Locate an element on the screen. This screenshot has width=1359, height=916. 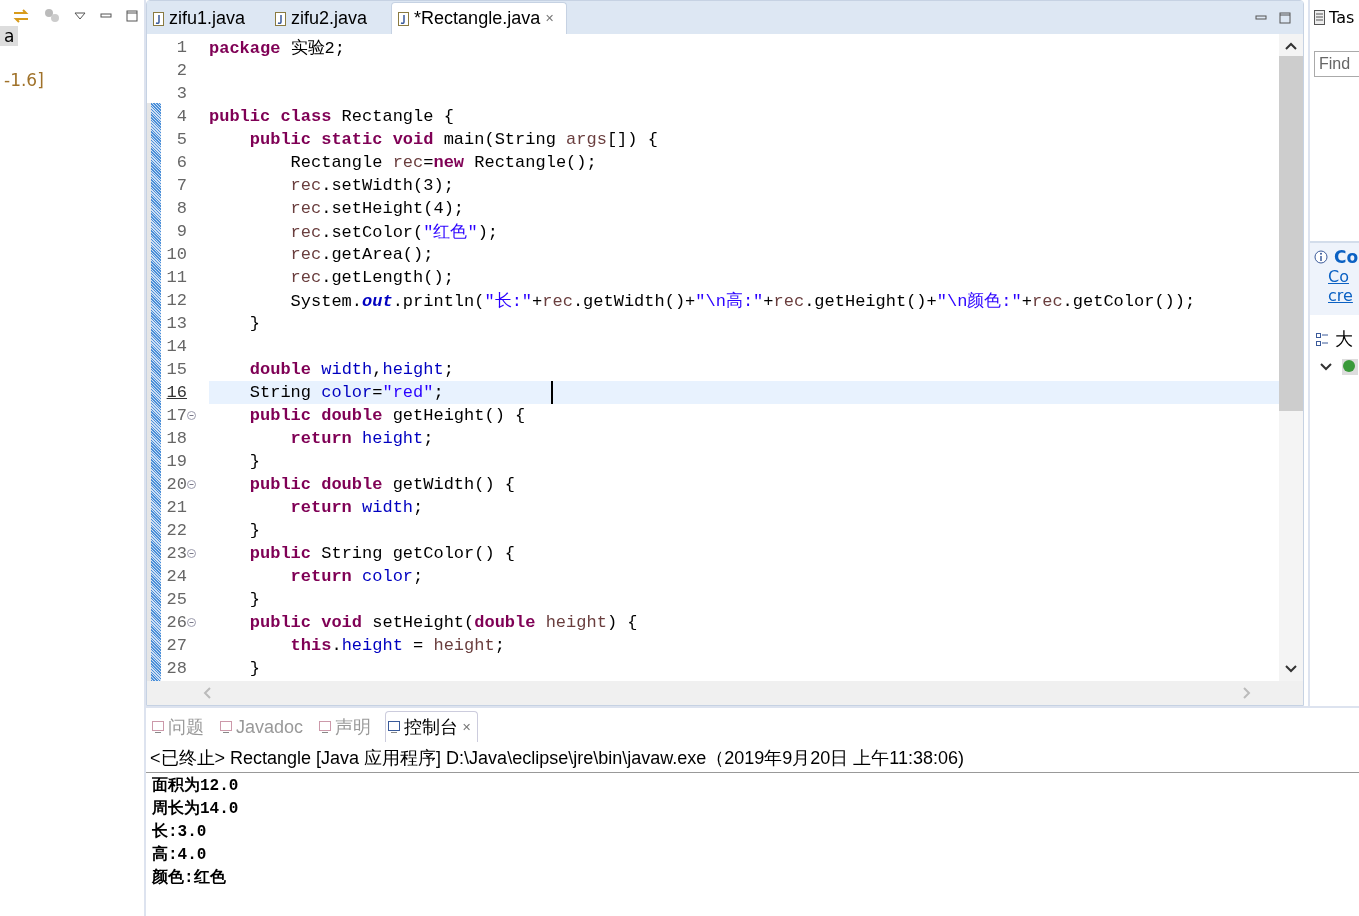
console-output: 颜色:红色 is located at coordinates (189, 878).